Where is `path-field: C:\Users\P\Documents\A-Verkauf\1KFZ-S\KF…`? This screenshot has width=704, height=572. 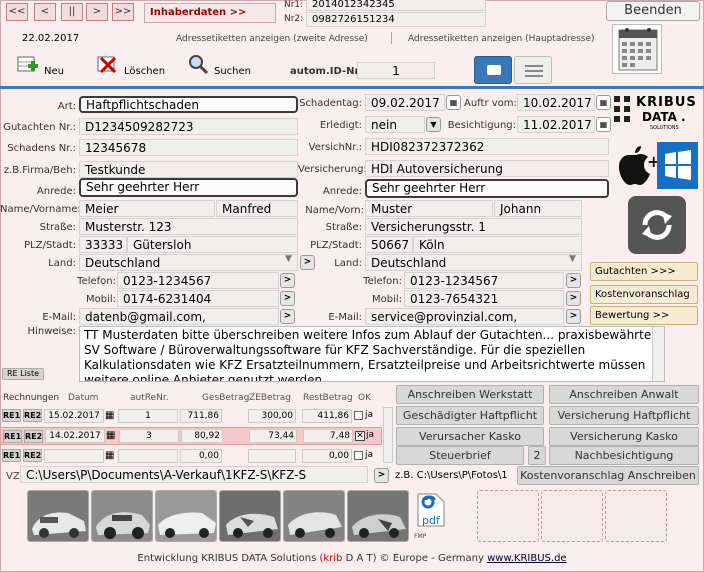
path-field: C:\Users\P\Documents\A-Verkauf\1KFZ-S\KF… is located at coordinates (194, 474).